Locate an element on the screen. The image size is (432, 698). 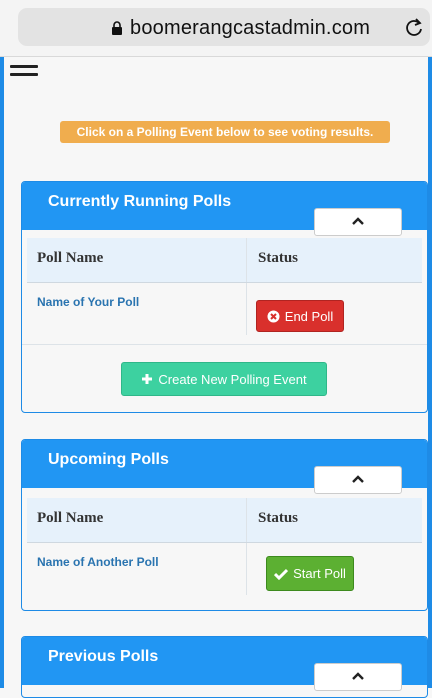
close-circle-icon is located at coordinates (273, 316).